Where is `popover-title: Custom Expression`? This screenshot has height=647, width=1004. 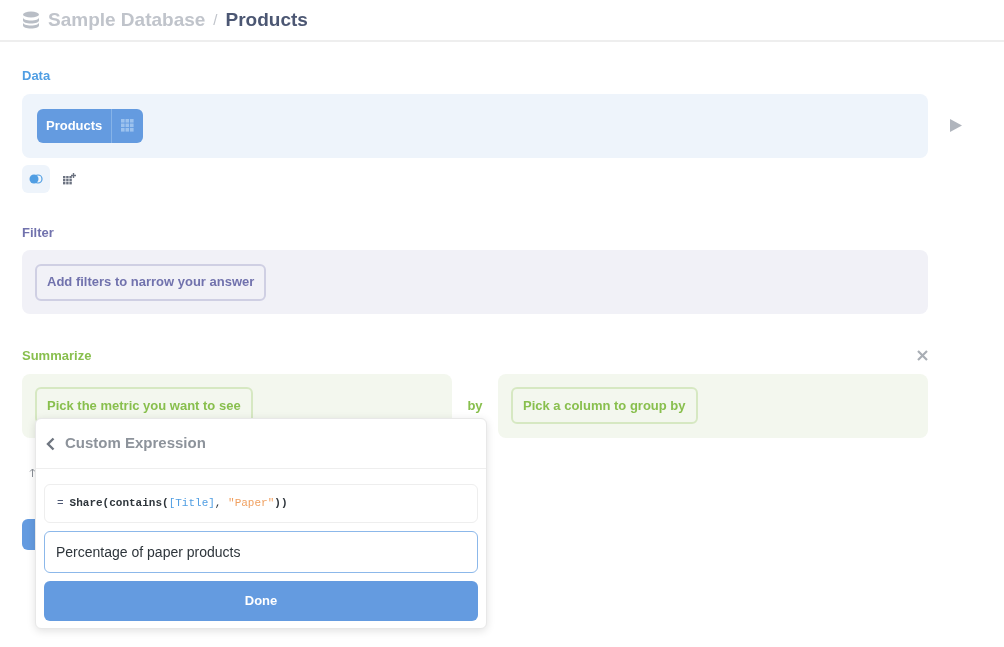
popover-title: Custom Expression is located at coordinates (135, 443).